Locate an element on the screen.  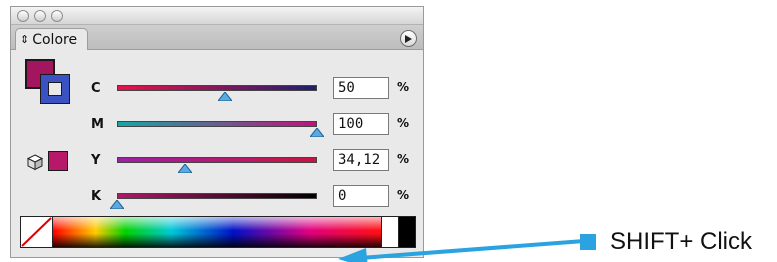
annotation-arrow is located at coordinates (461, 250).